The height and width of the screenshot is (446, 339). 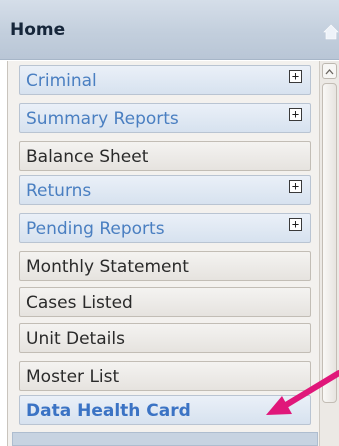 I want to click on scrollbar, so click(x=329, y=253).